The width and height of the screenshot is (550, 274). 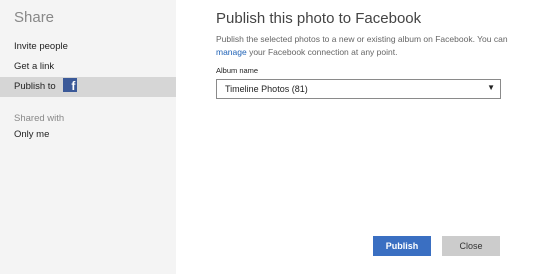 What do you see at coordinates (73, 86) in the screenshot?
I see `facebook-glyph: f` at bounding box center [73, 86].